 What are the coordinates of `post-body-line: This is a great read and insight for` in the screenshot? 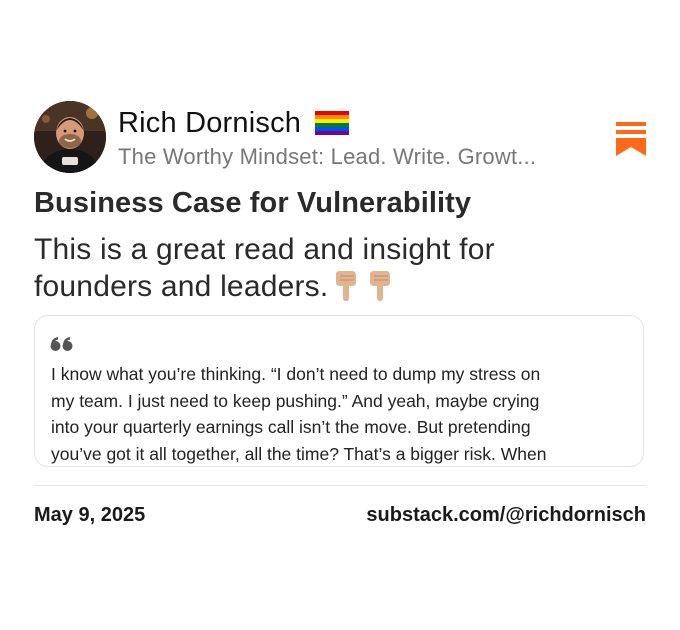 It's located at (264, 249).